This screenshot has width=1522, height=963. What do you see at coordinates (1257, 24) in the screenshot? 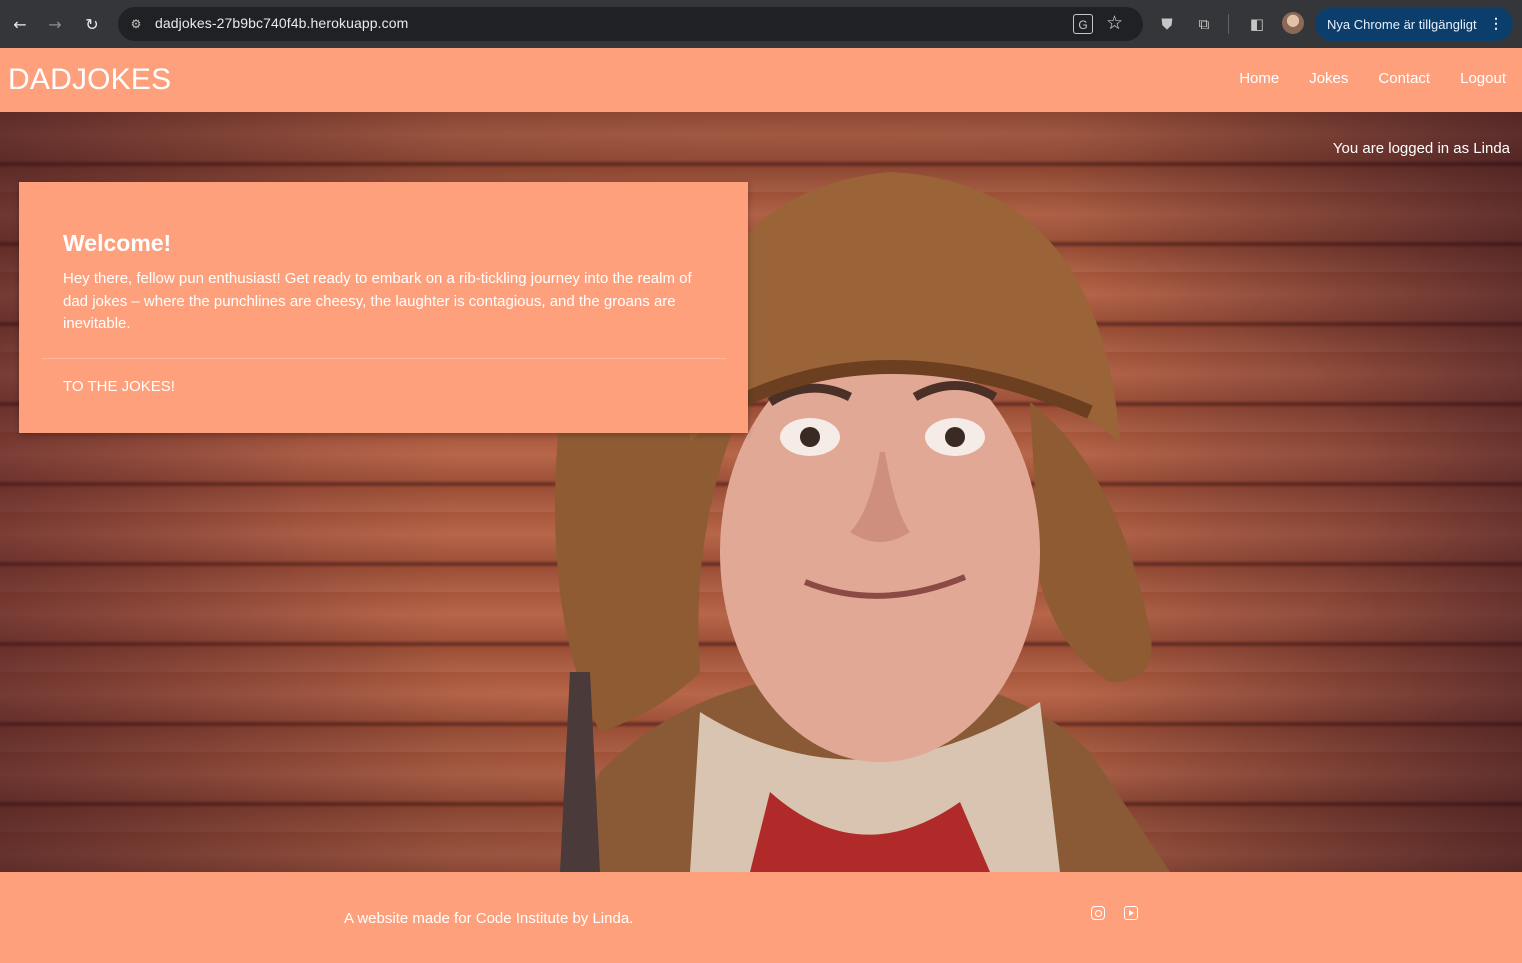
I see `side-panel-icon: ◧` at bounding box center [1257, 24].